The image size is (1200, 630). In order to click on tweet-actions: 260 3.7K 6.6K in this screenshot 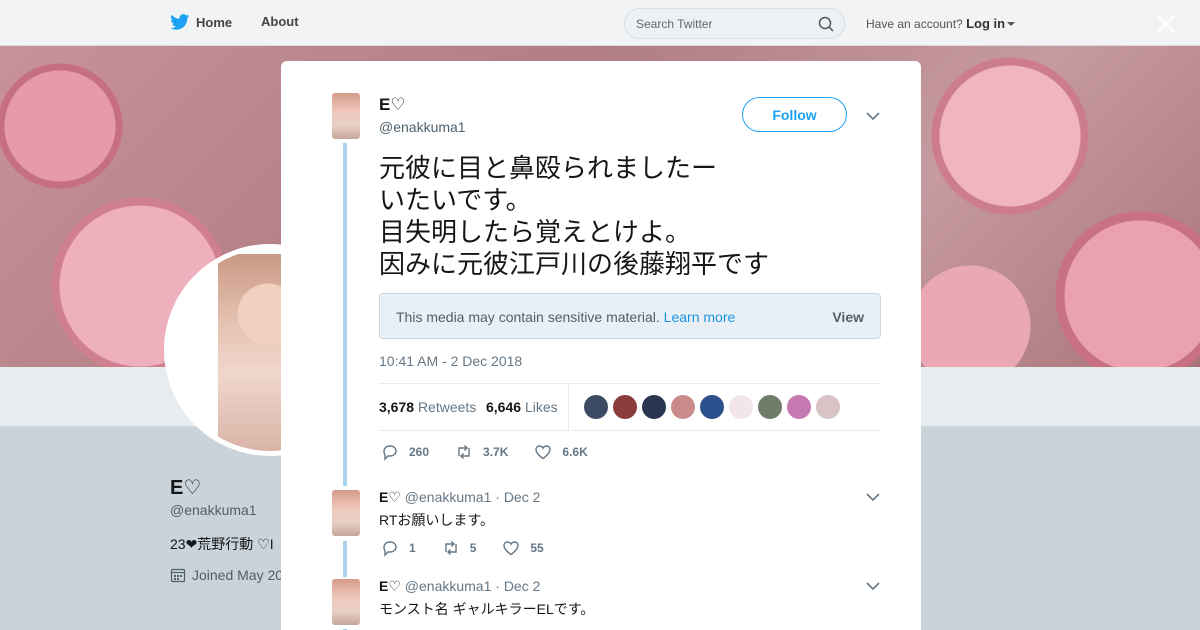, I will do `click(497, 452)`.